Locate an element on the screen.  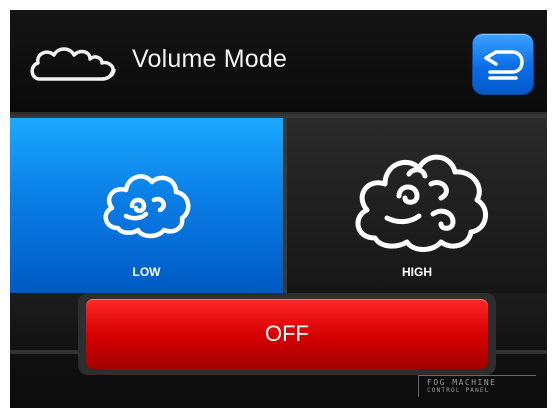
large-cloud-icon is located at coordinates (421, 203).